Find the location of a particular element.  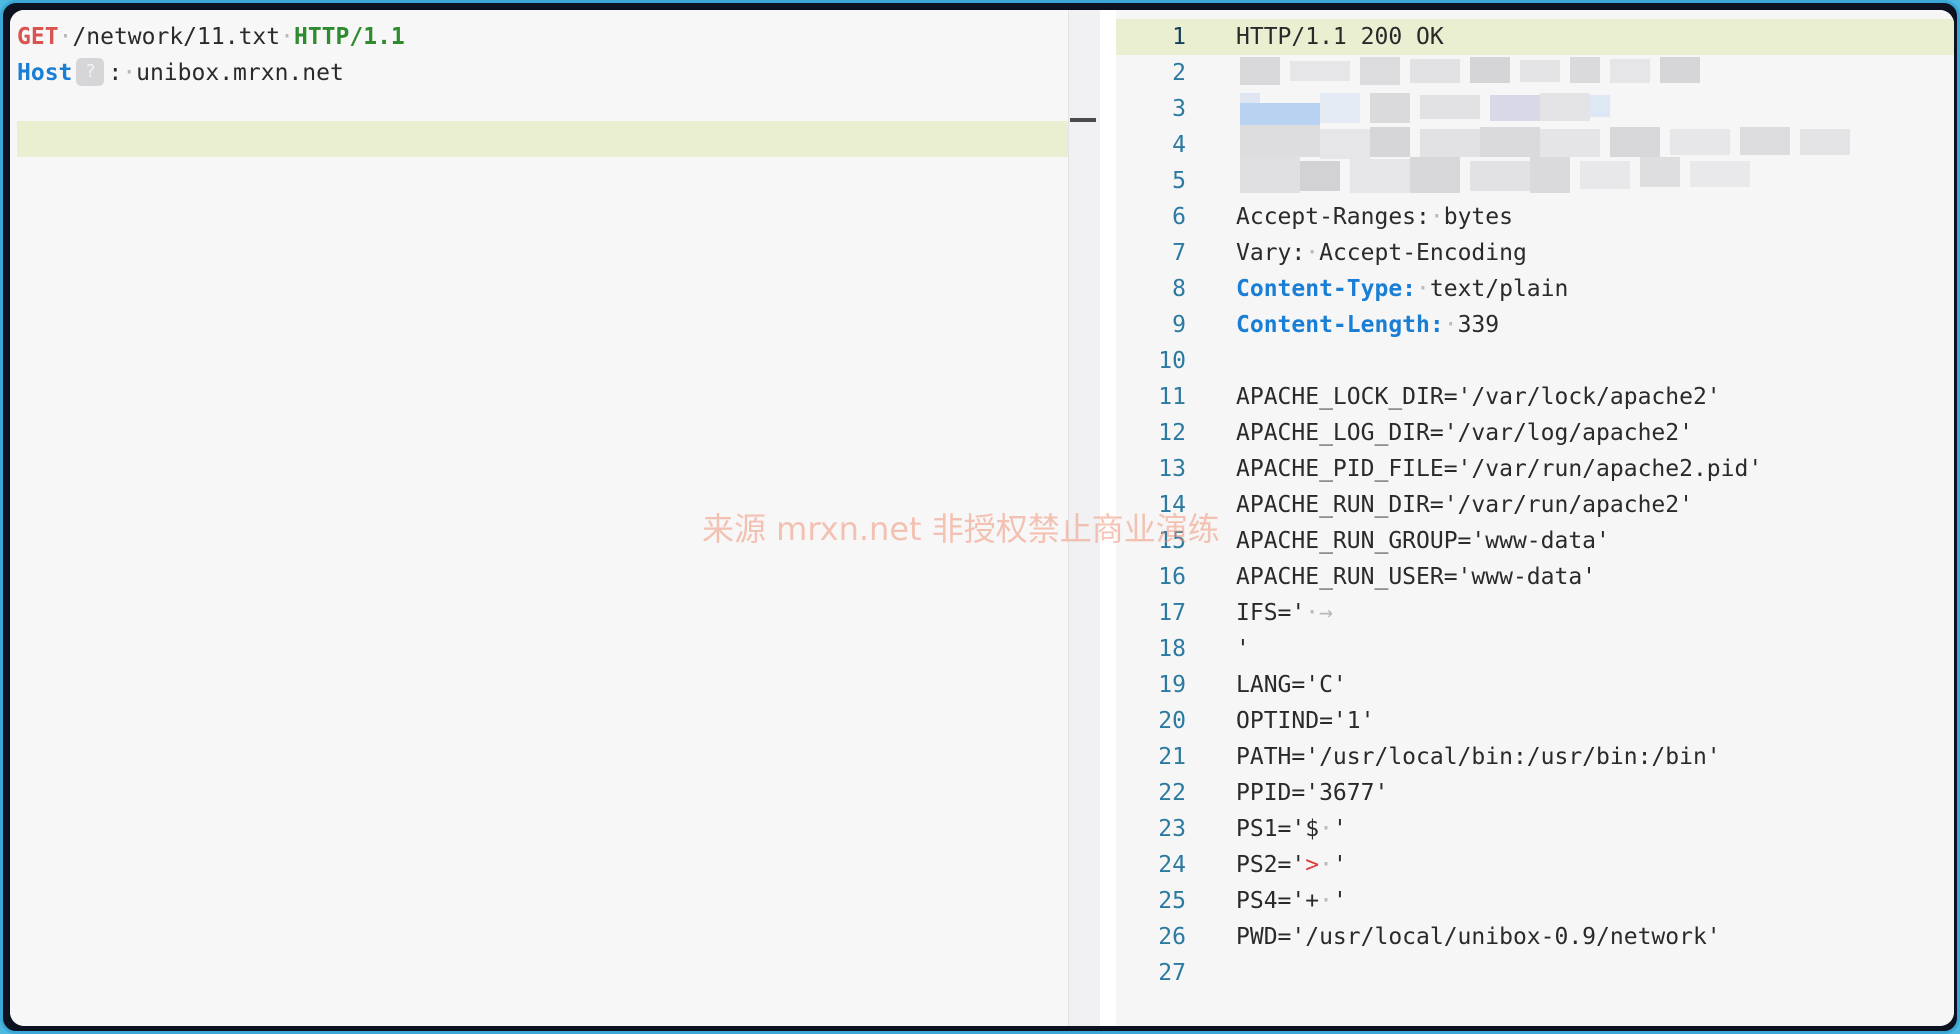

header-value-host: unibox.mrxn.net is located at coordinates (240, 73).